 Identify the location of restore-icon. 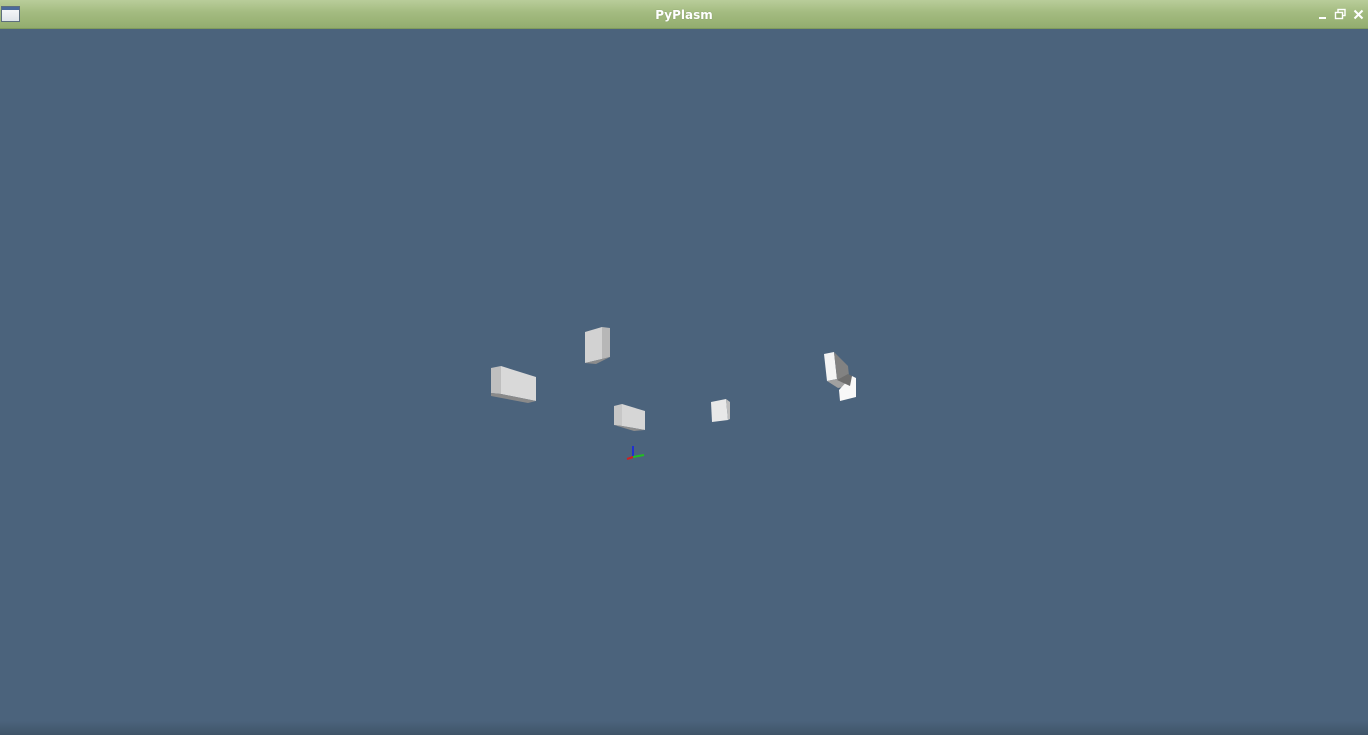
(1340, 14).